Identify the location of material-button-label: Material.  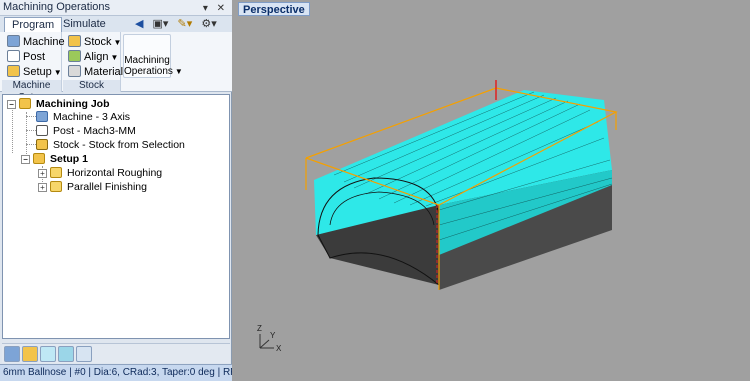
(104, 72).